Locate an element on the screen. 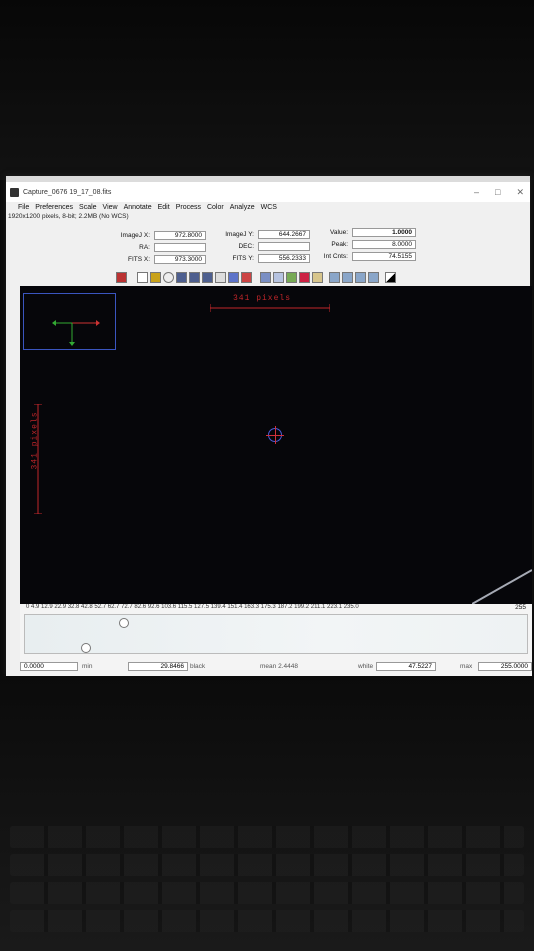  plus-icon is located at coordinates (304, 277).